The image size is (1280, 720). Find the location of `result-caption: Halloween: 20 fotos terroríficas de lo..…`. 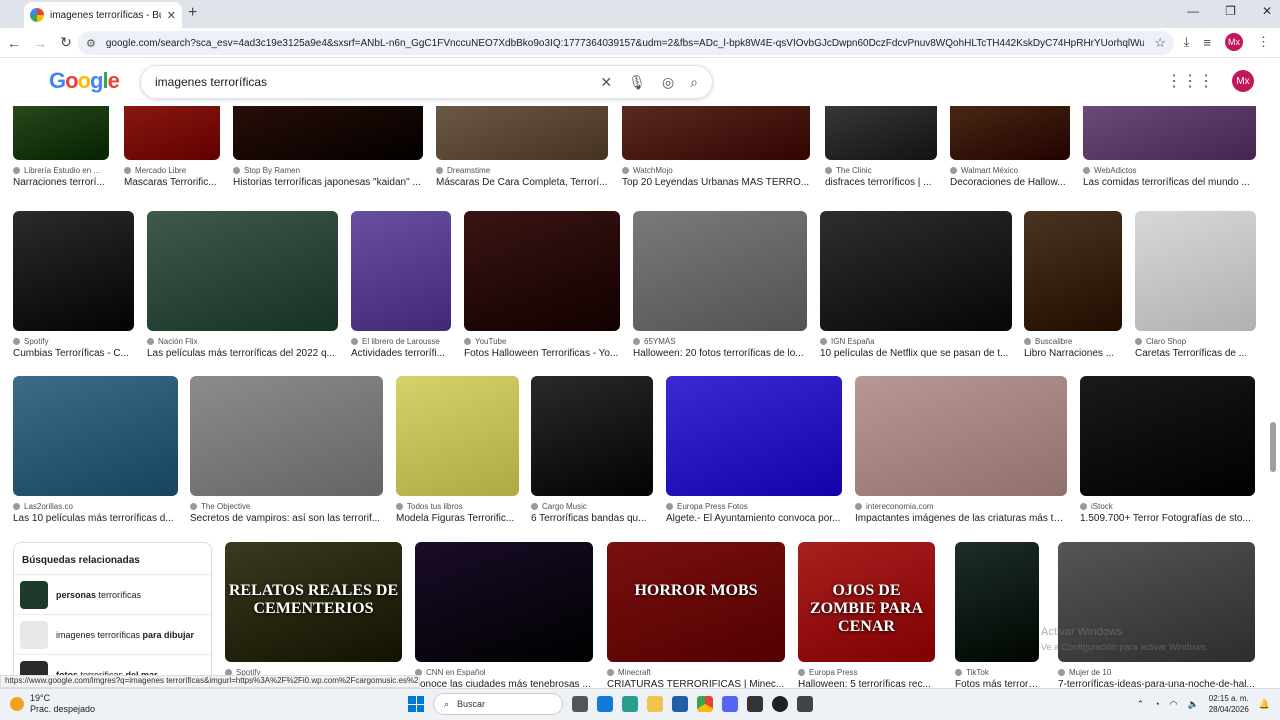

result-caption: Halloween: 20 fotos terroríficas de lo..… is located at coordinates (720, 353).